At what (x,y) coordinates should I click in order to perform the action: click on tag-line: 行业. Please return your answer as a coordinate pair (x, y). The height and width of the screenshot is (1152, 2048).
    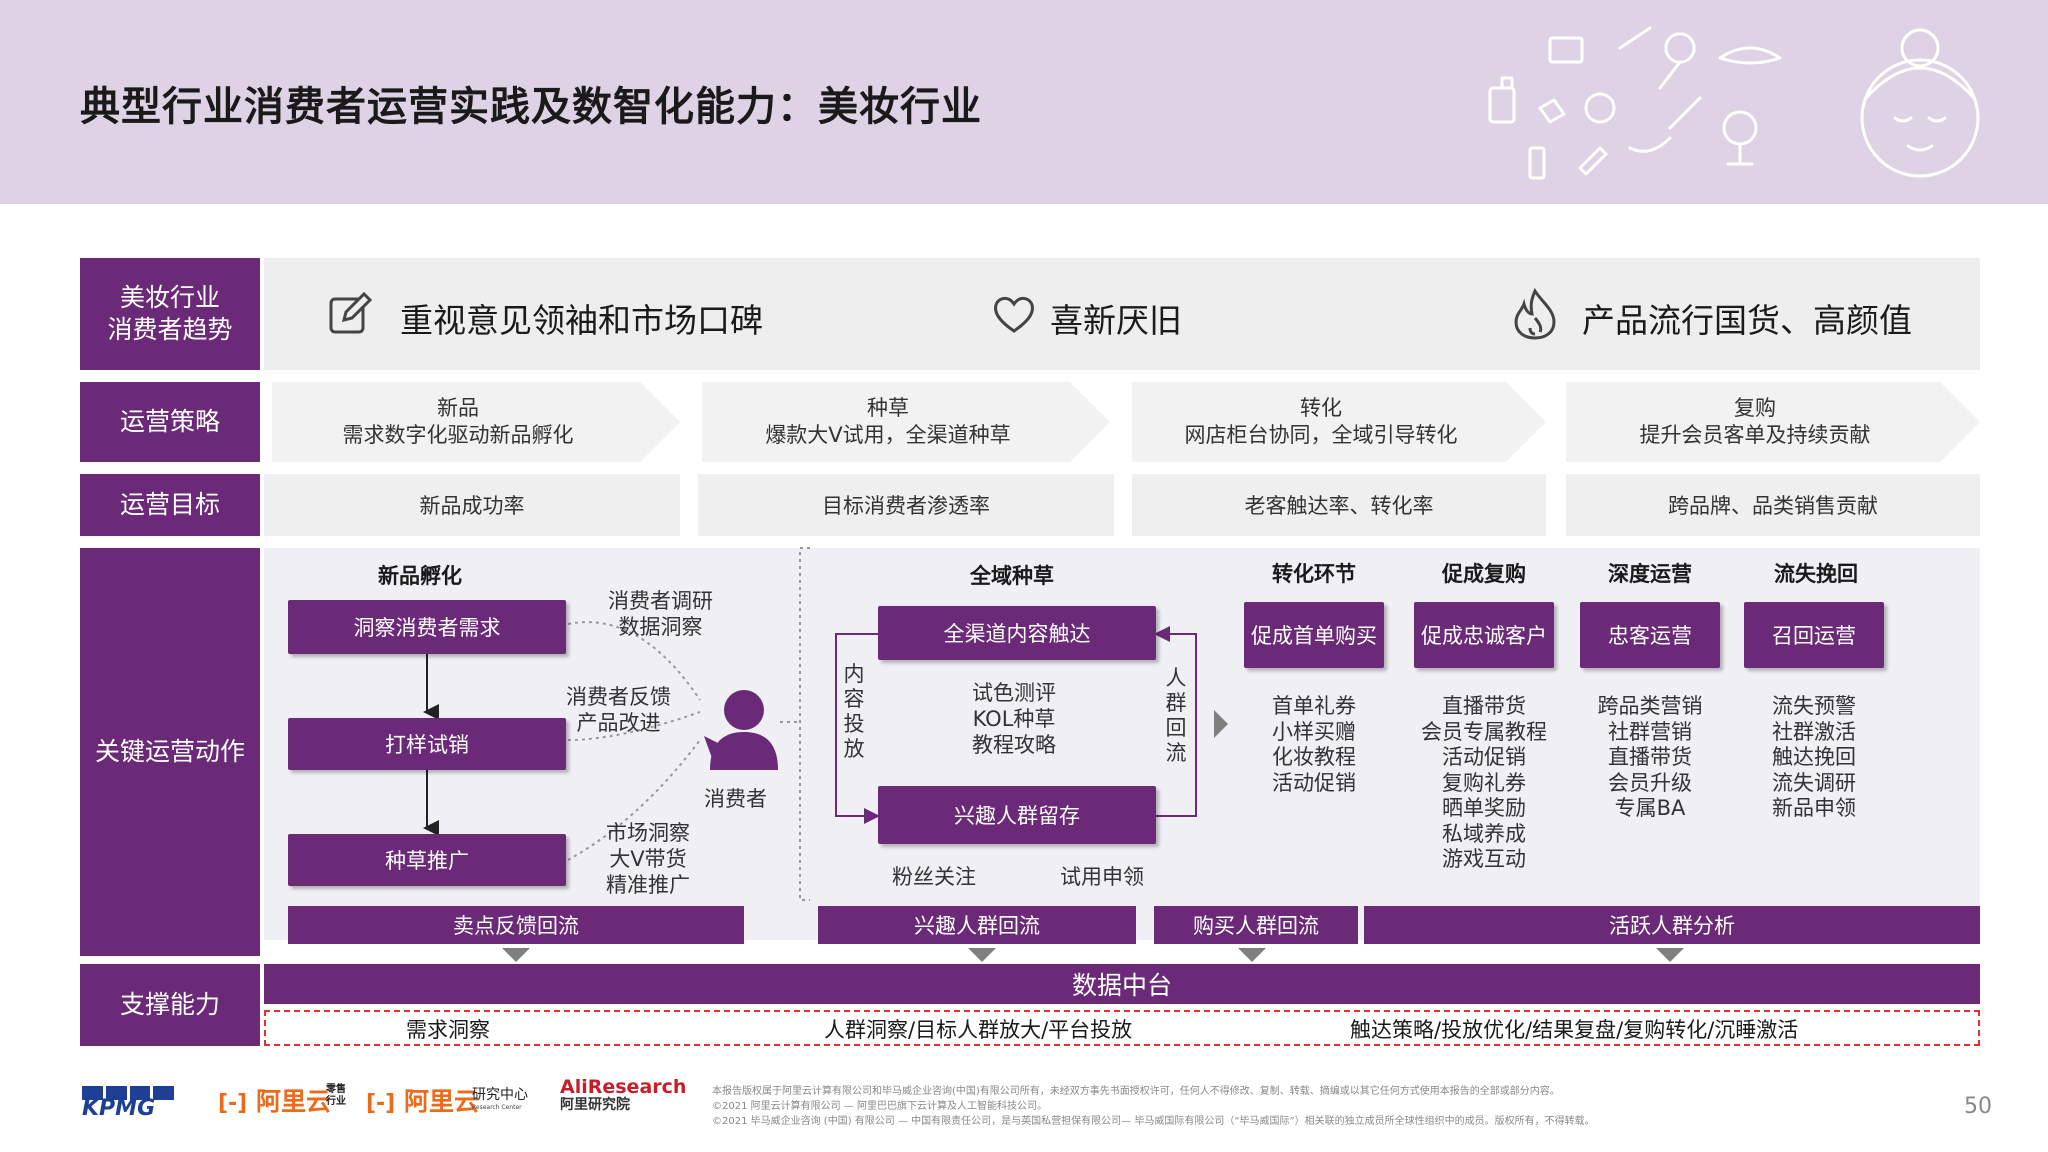
    Looking at the image, I should click on (336, 1101).